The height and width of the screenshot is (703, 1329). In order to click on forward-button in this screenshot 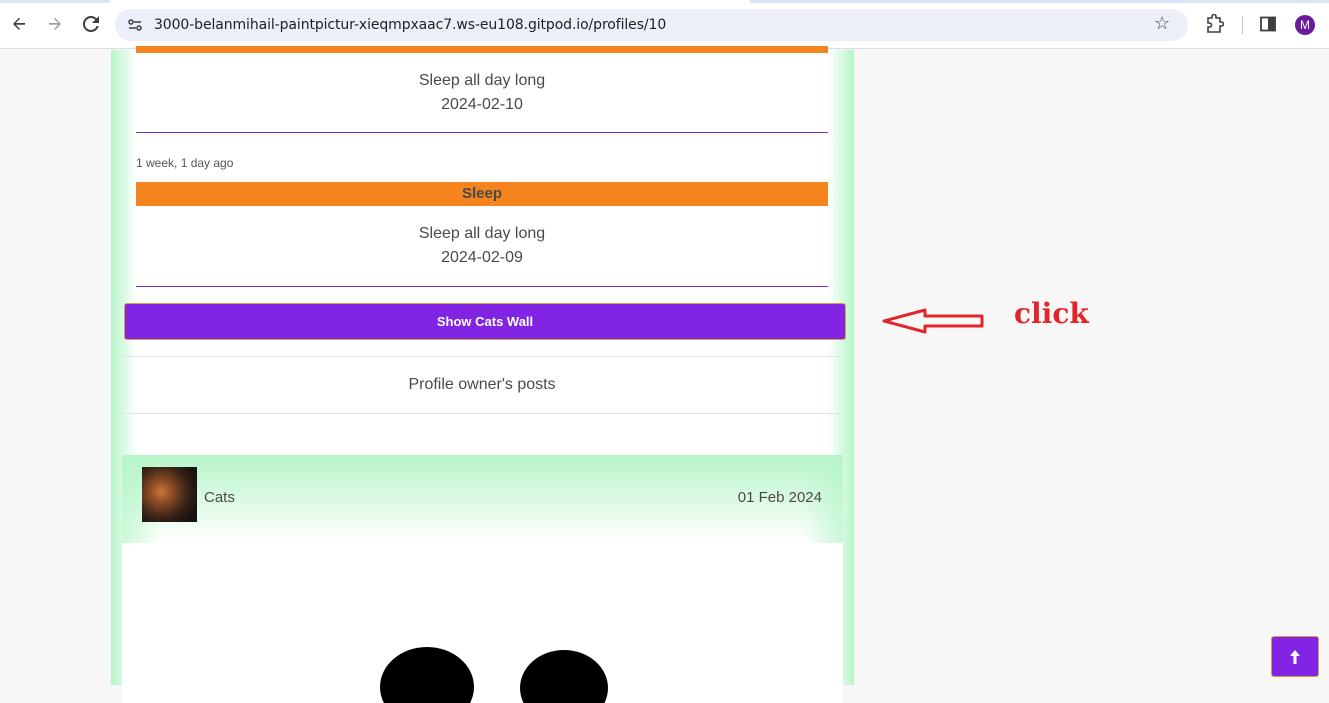, I will do `click(55, 24)`.